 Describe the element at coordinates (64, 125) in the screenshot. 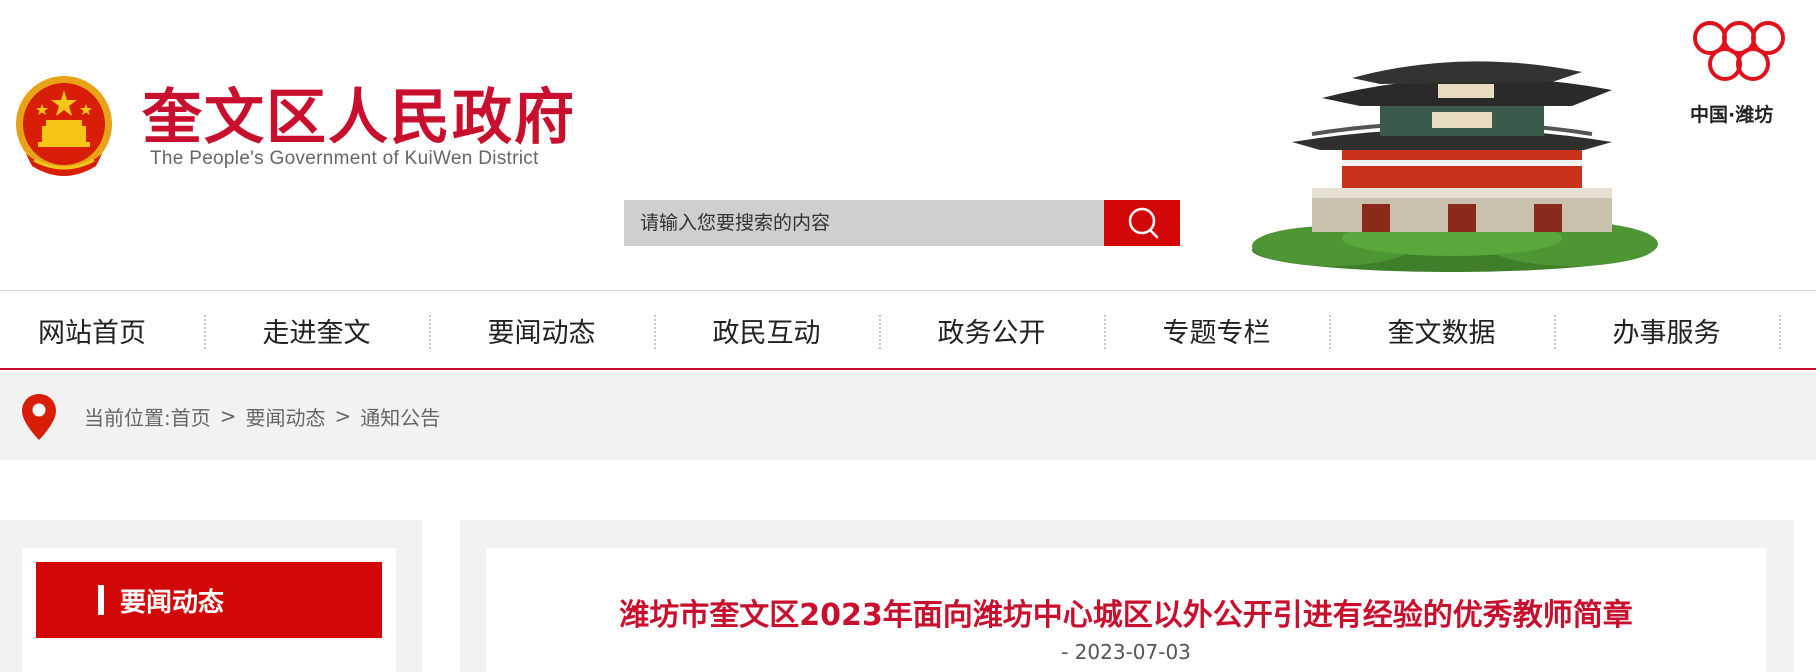

I see `national-emblem-icon` at that location.